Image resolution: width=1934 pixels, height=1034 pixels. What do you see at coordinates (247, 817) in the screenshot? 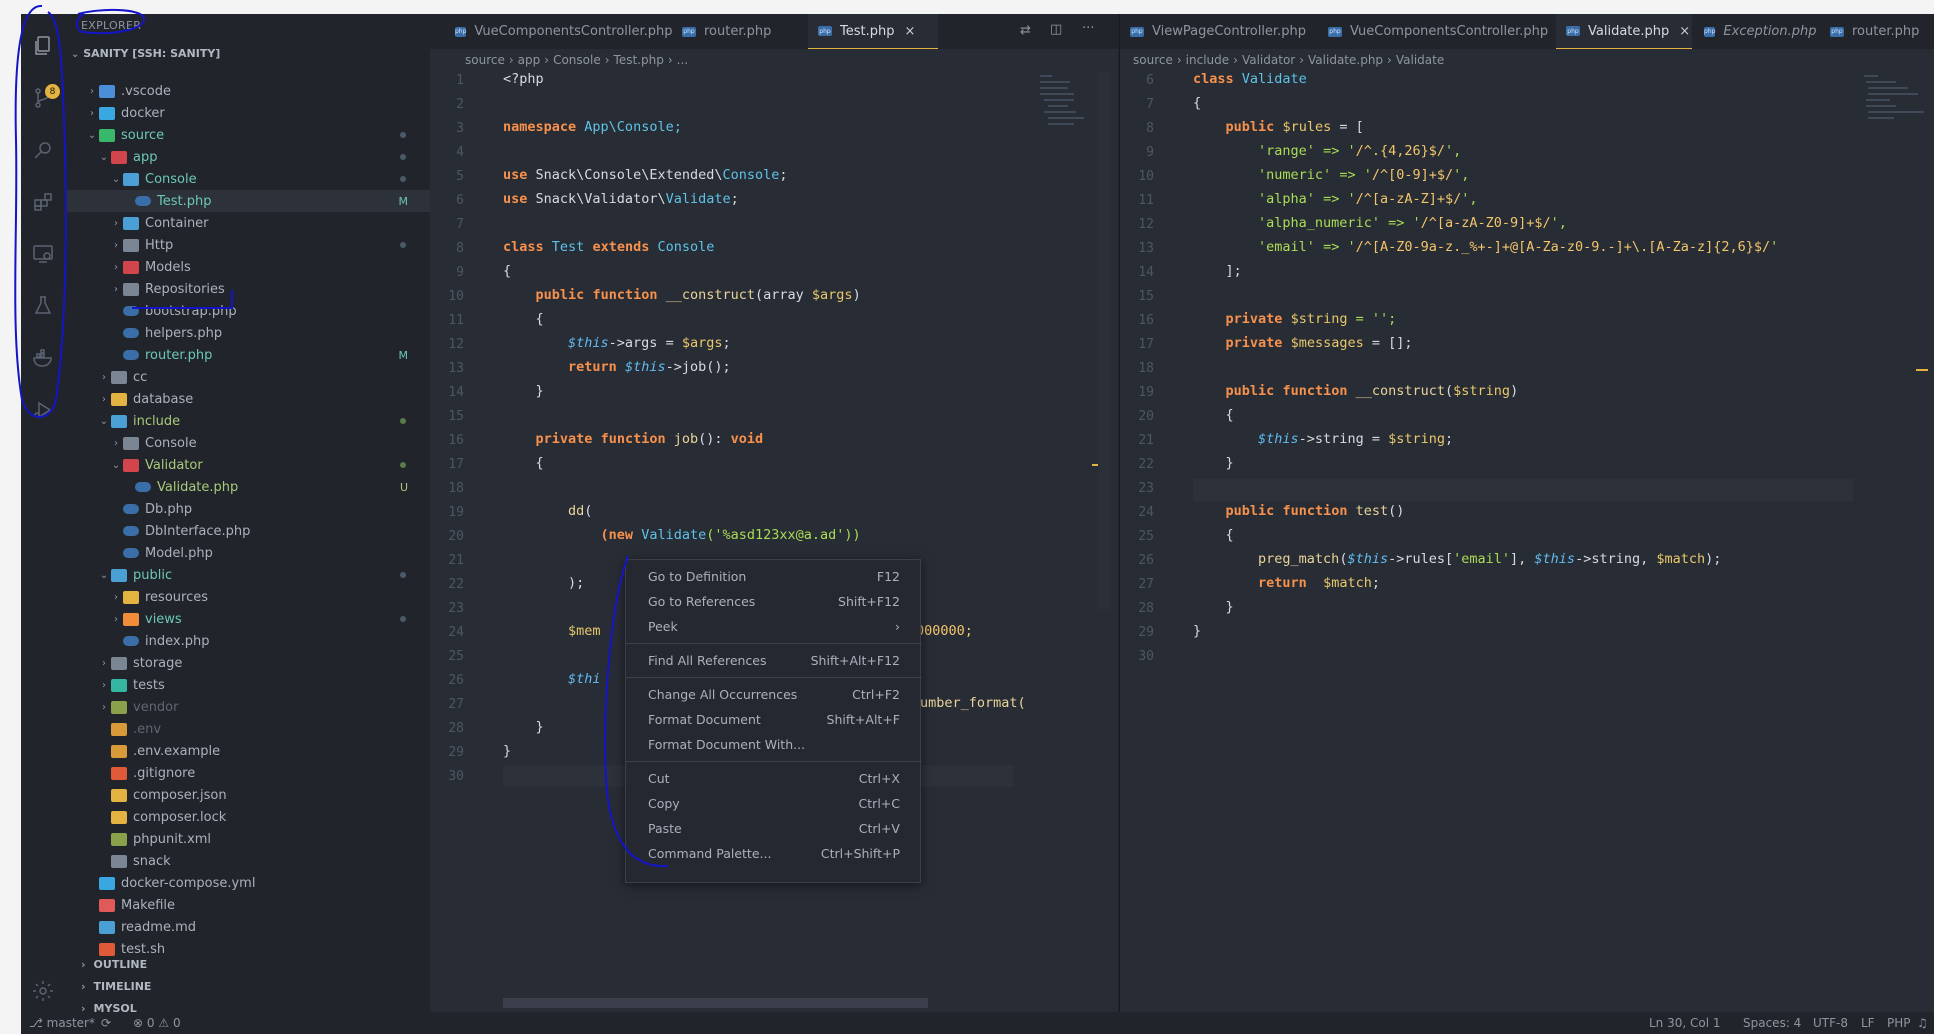
I see `tree-file-item: composer.lock` at bounding box center [247, 817].